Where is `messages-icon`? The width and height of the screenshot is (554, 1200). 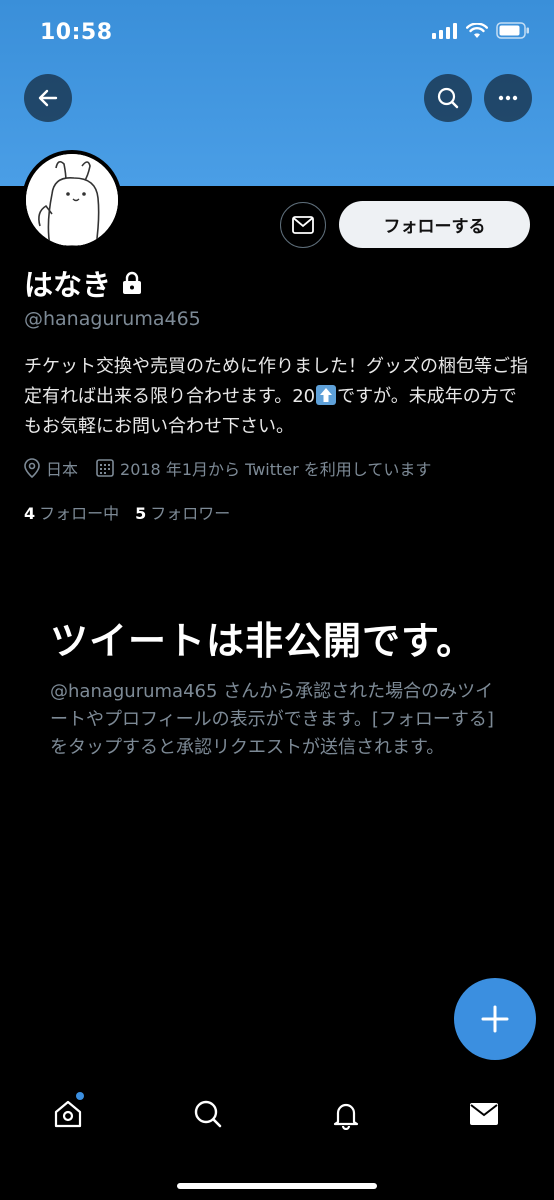 messages-icon is located at coordinates (484, 1114).